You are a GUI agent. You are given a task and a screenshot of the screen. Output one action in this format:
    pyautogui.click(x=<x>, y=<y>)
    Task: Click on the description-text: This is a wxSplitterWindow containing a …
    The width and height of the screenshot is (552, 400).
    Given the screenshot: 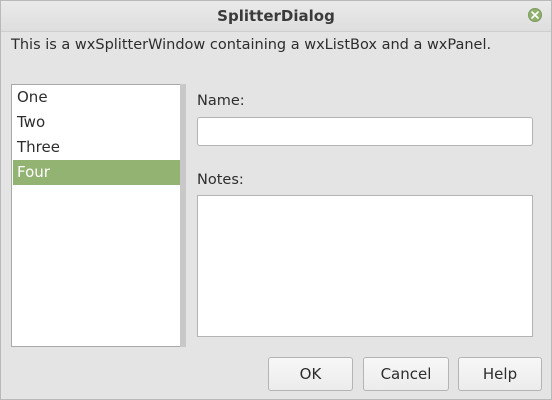 What is the action you would take?
    pyautogui.click(x=251, y=45)
    